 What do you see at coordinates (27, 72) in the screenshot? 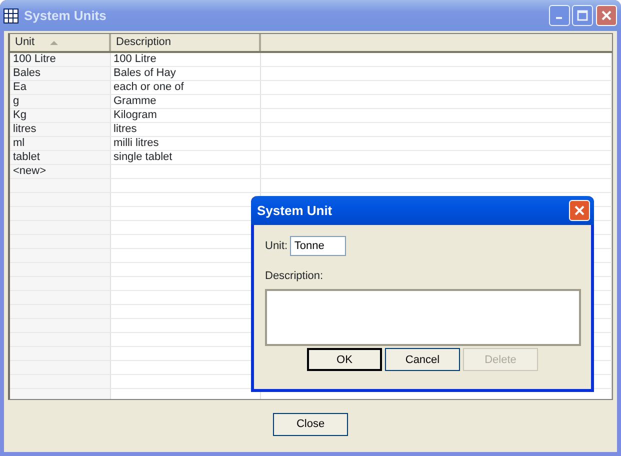
I see `table-cell: Bales` at bounding box center [27, 72].